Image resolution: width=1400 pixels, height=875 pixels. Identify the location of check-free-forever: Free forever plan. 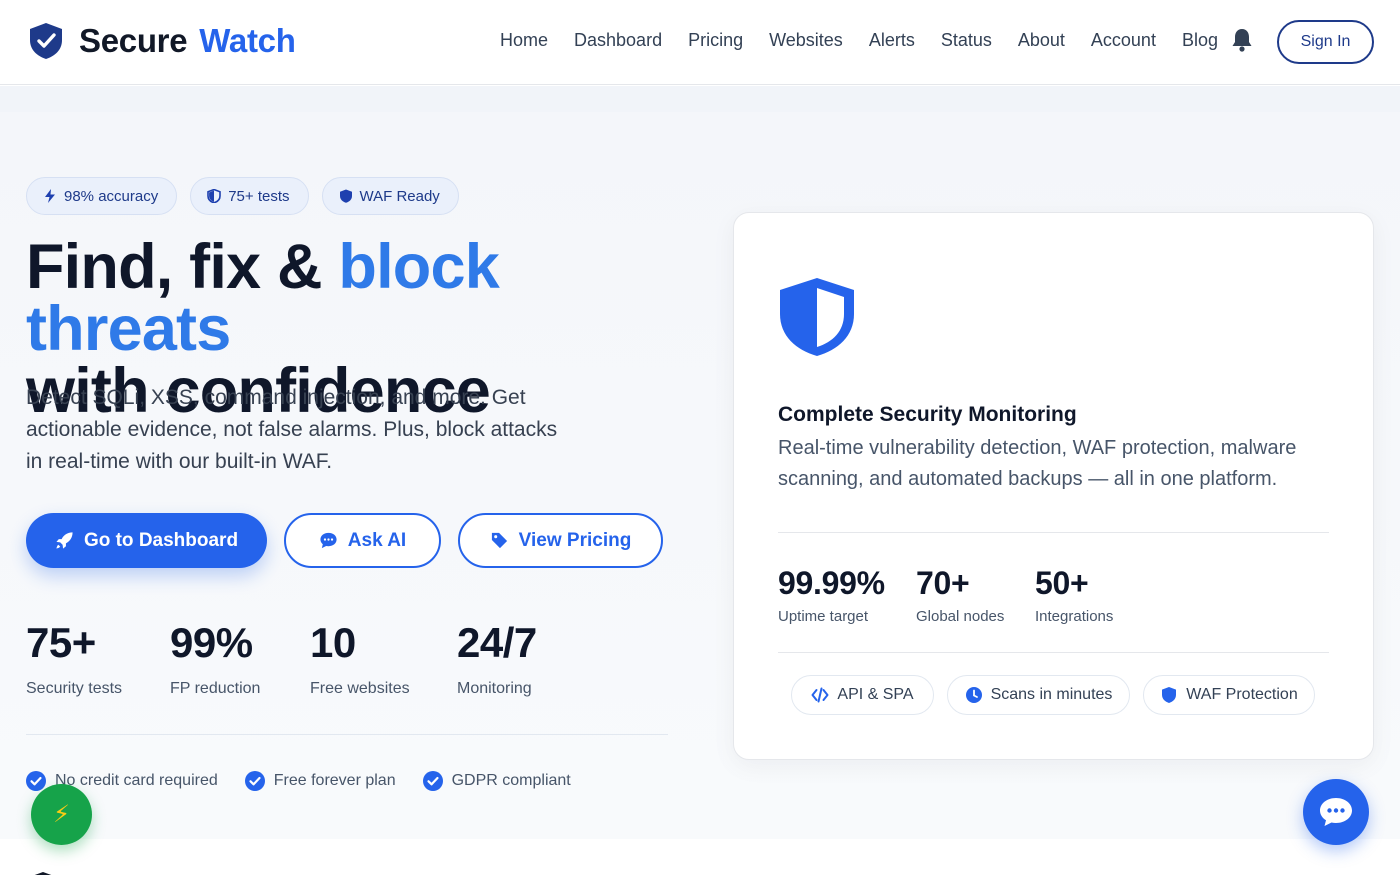
(320, 781).